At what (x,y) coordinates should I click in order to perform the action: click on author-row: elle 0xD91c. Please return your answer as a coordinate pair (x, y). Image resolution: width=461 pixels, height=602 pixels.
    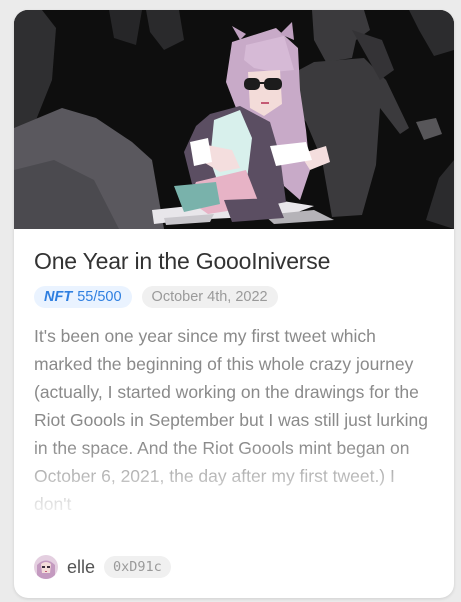
    Looking at the image, I should click on (102, 567).